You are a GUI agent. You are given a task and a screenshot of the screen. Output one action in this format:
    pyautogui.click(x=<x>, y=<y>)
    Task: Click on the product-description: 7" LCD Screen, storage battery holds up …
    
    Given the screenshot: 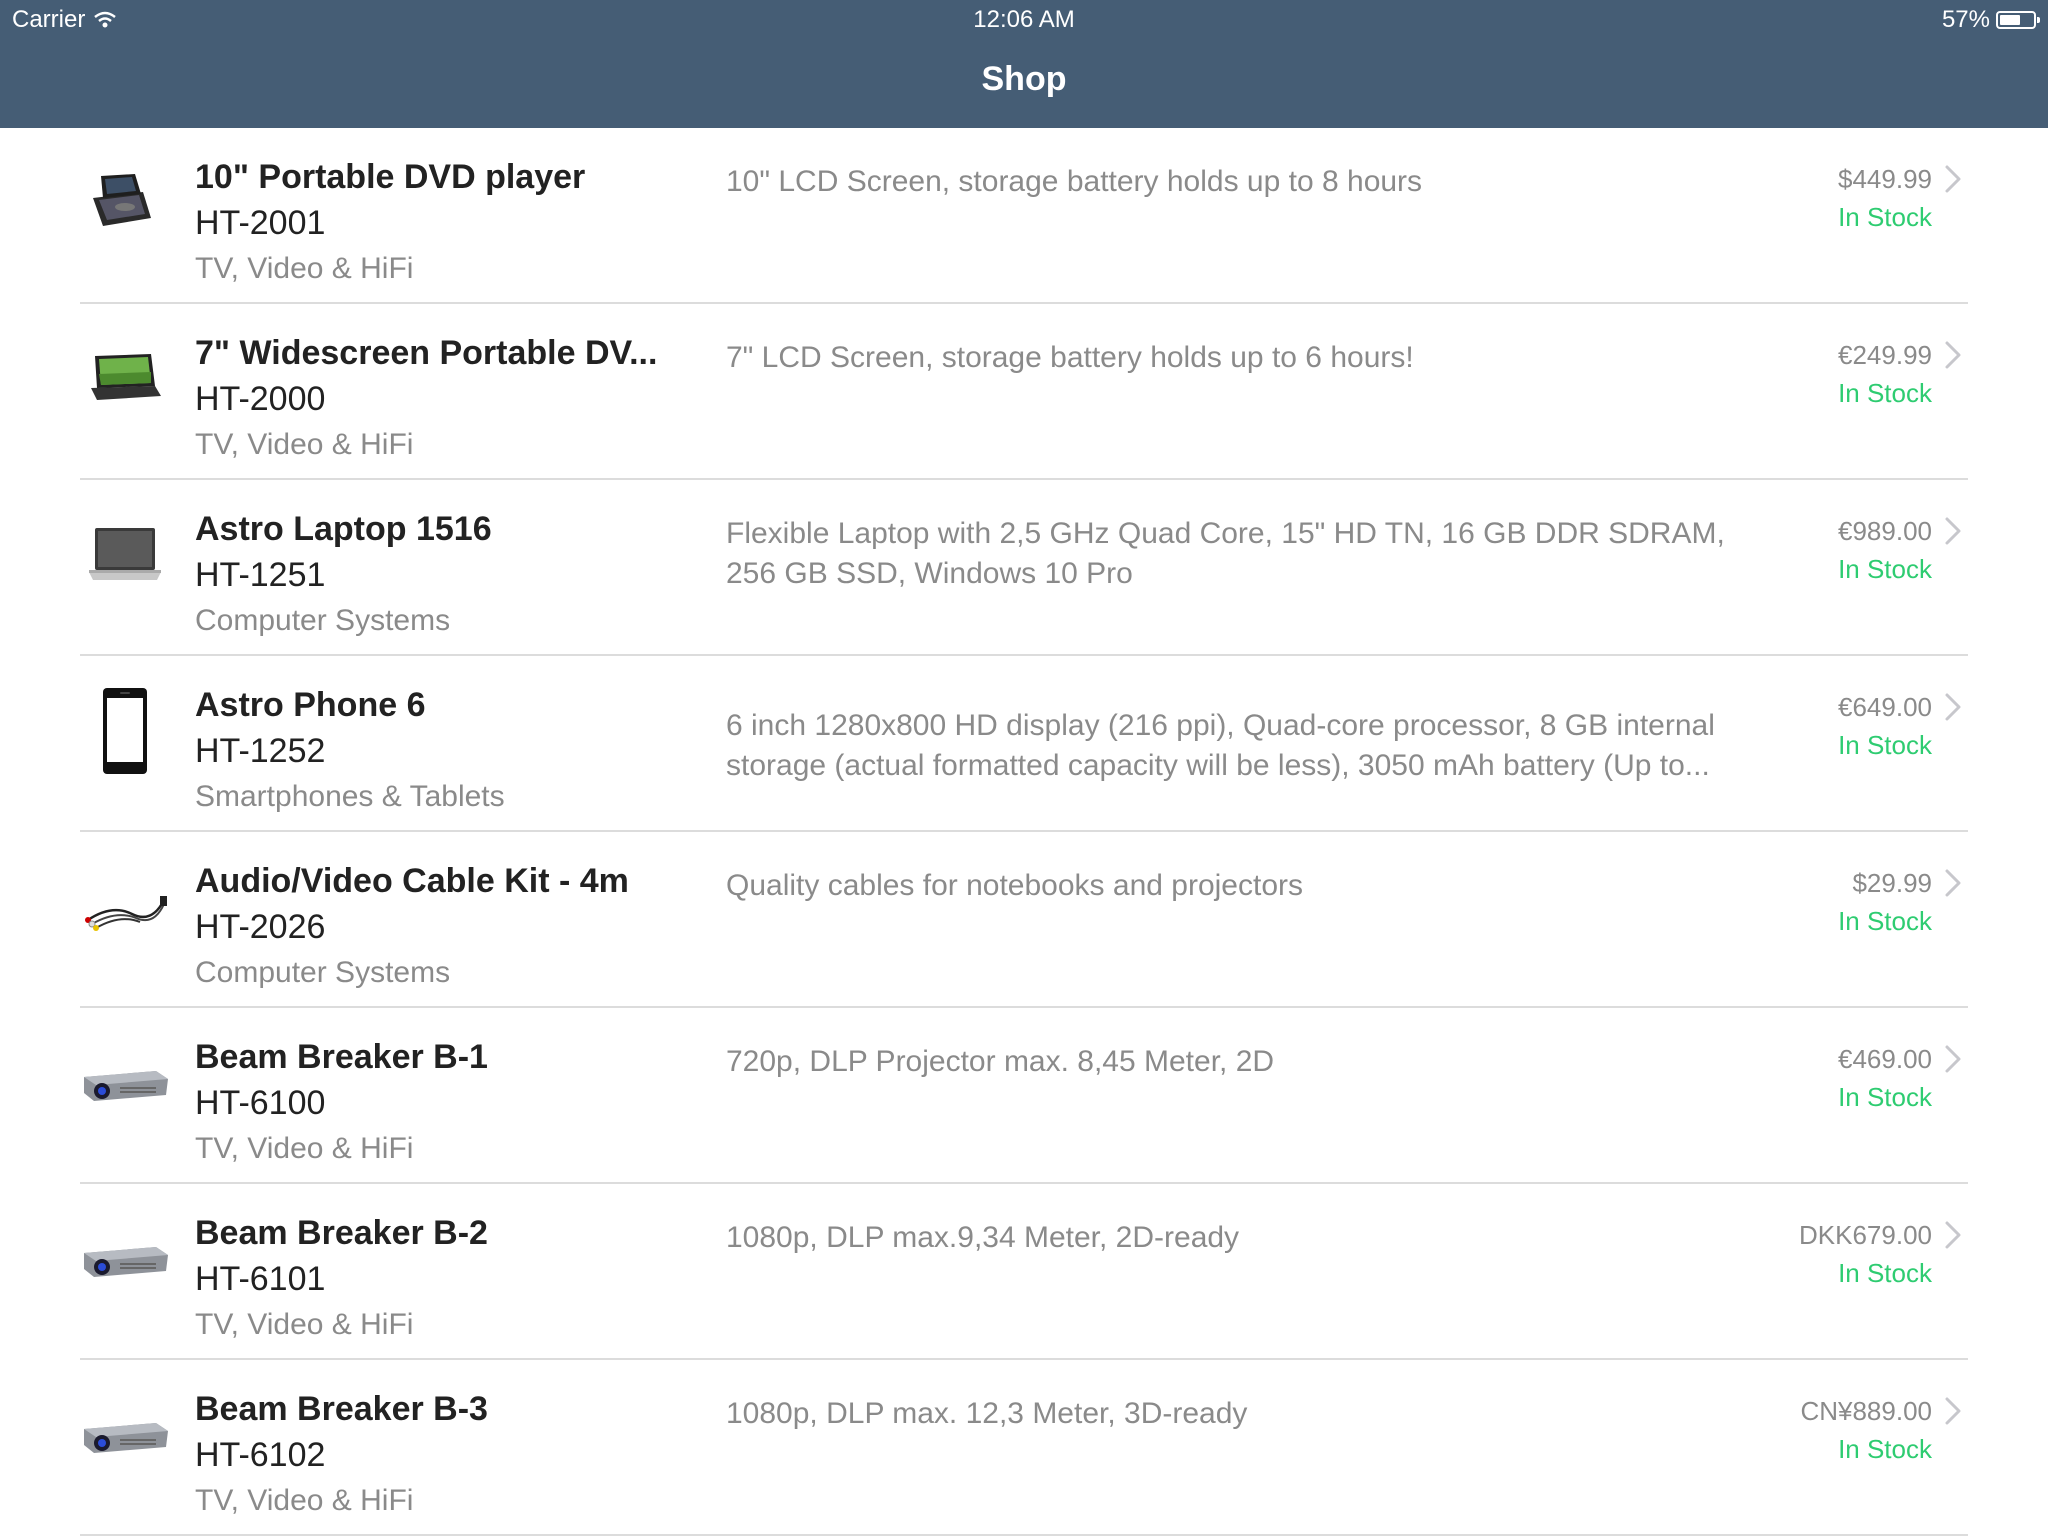 What is the action you would take?
    pyautogui.click(x=1070, y=357)
    